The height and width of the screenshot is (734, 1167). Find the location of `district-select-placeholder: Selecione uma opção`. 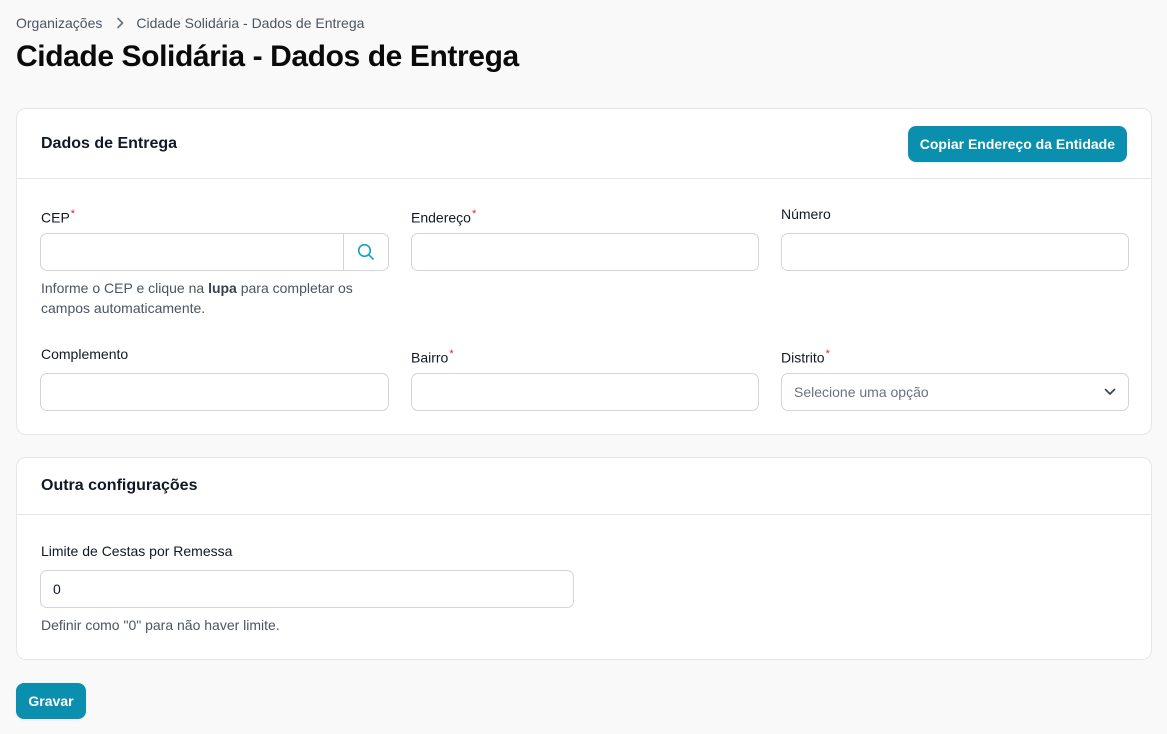

district-select-placeholder: Selecione uma opção is located at coordinates (861, 392).